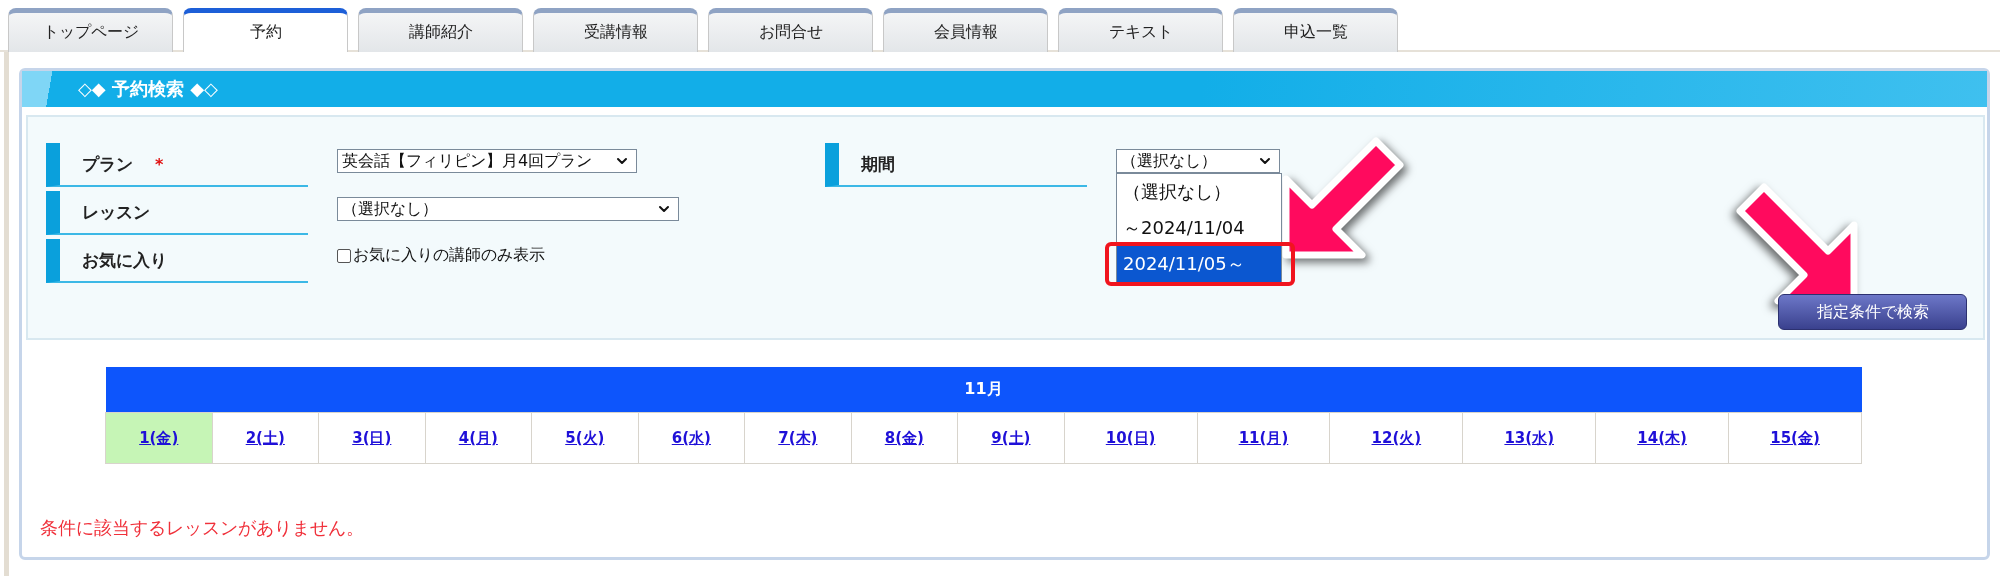  I want to click on field-label-text: 期間, so click(878, 164).